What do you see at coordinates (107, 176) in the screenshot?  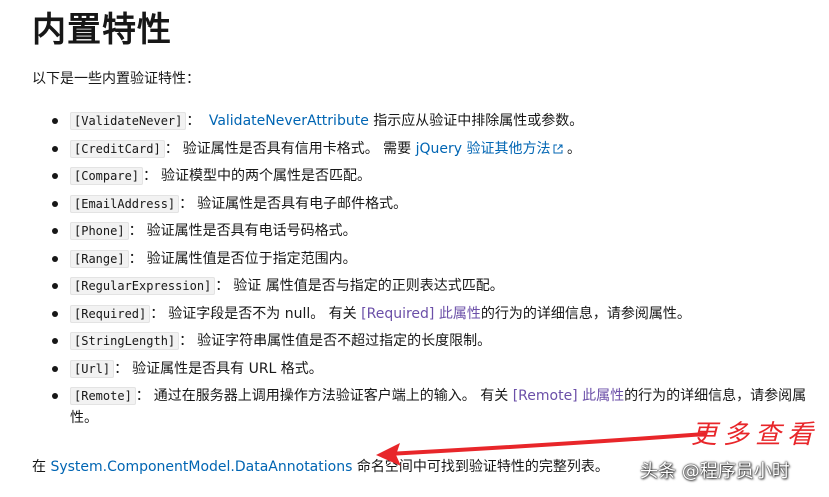 I see `attribute-code-compare: [Compare]` at bounding box center [107, 176].